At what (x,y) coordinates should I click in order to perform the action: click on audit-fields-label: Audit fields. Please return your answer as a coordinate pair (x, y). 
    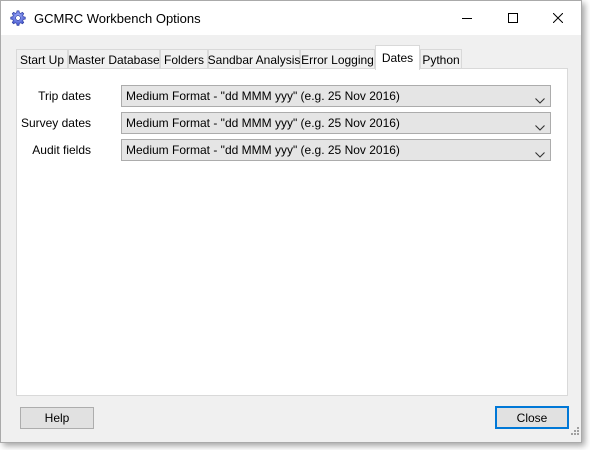
    Looking at the image, I should click on (61, 150).